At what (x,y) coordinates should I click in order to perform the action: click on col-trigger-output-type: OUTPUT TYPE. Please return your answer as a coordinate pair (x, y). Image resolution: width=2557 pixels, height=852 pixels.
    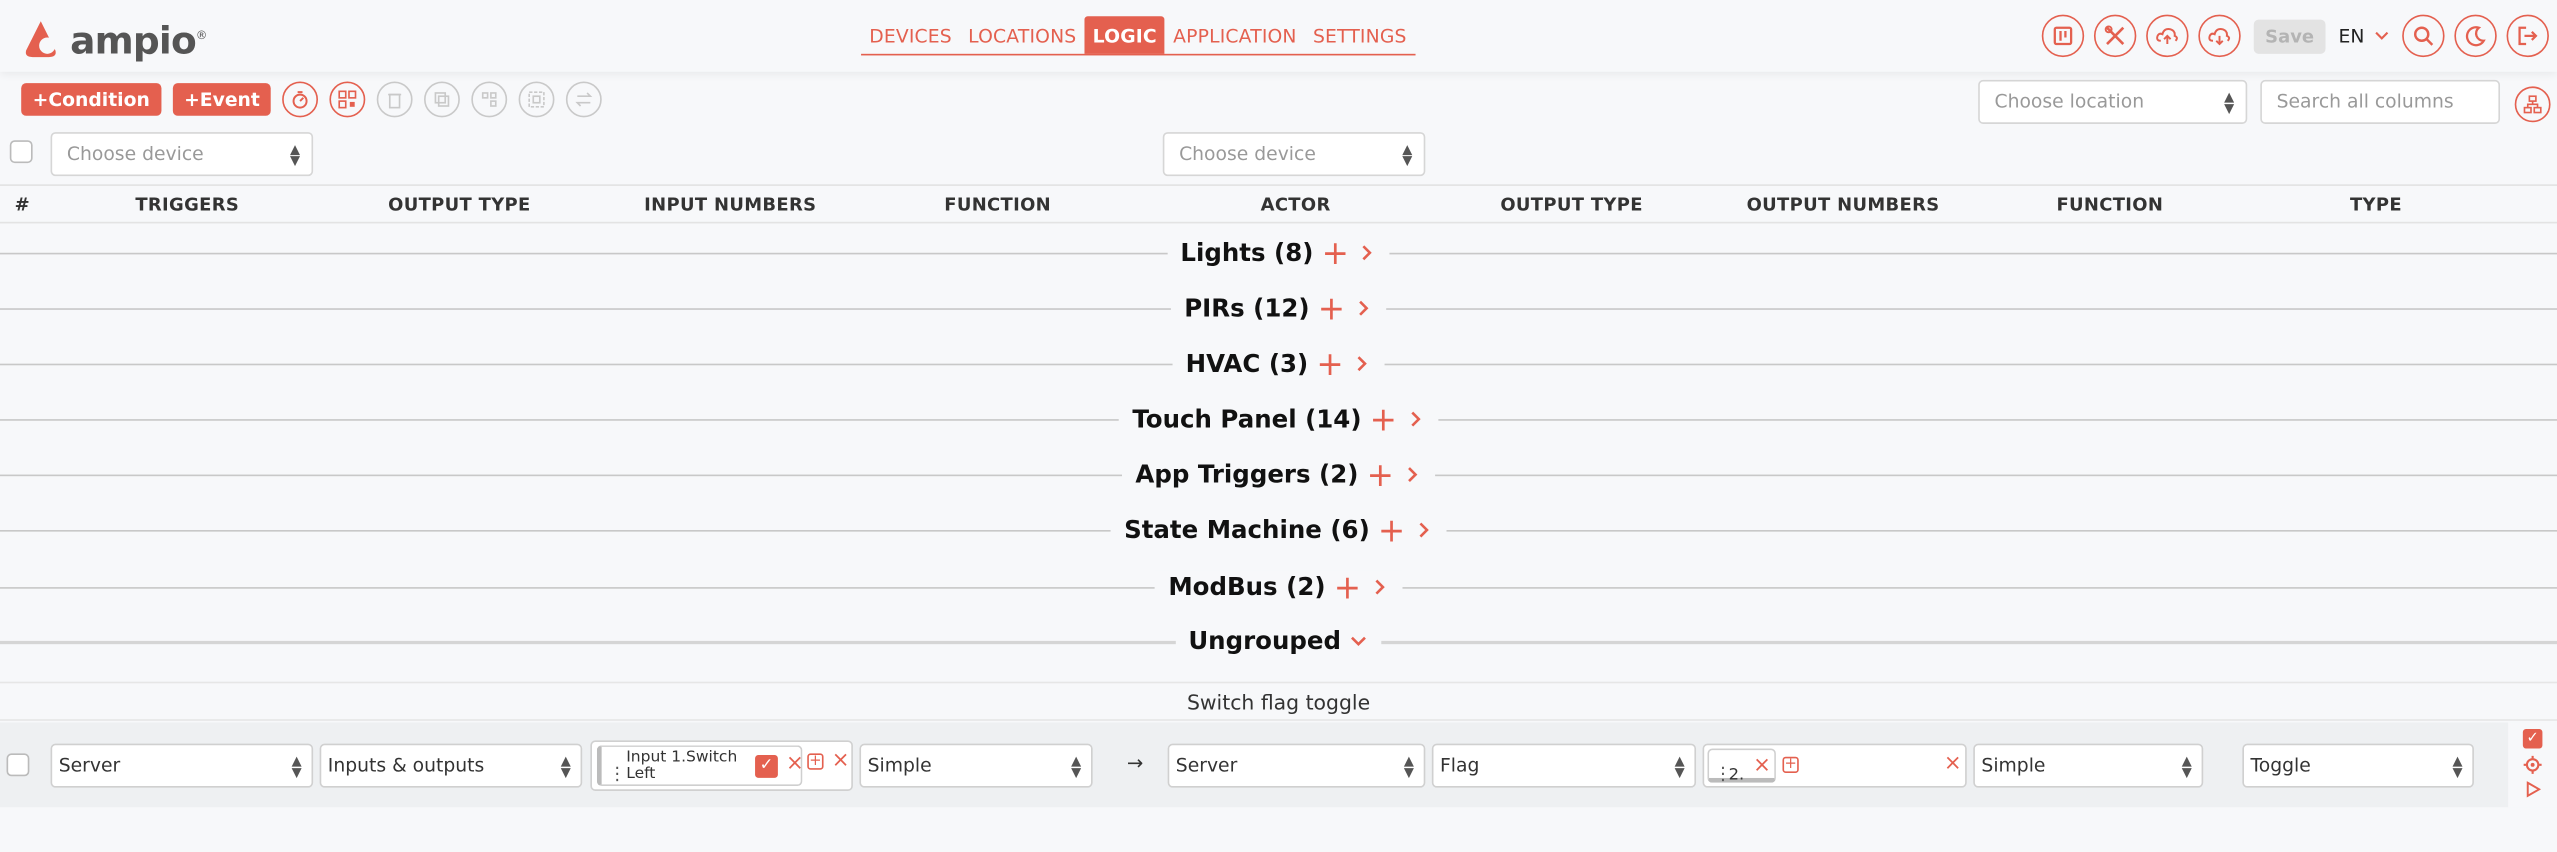
    Looking at the image, I should click on (459, 204).